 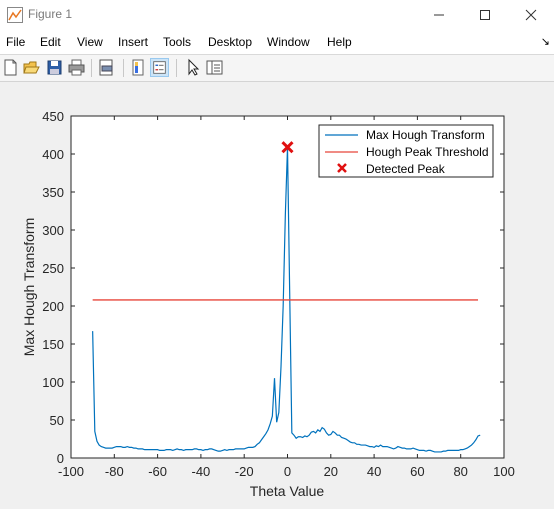 What do you see at coordinates (339, 42) in the screenshot?
I see `menu-help: Help` at bounding box center [339, 42].